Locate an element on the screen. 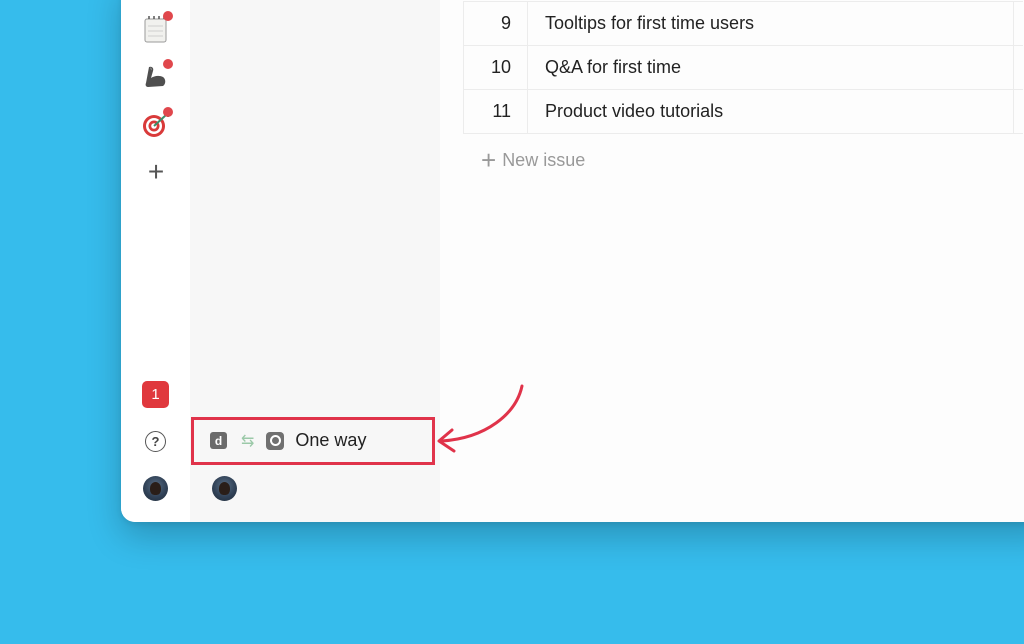  workspace-notepad is located at coordinates (157, 27).